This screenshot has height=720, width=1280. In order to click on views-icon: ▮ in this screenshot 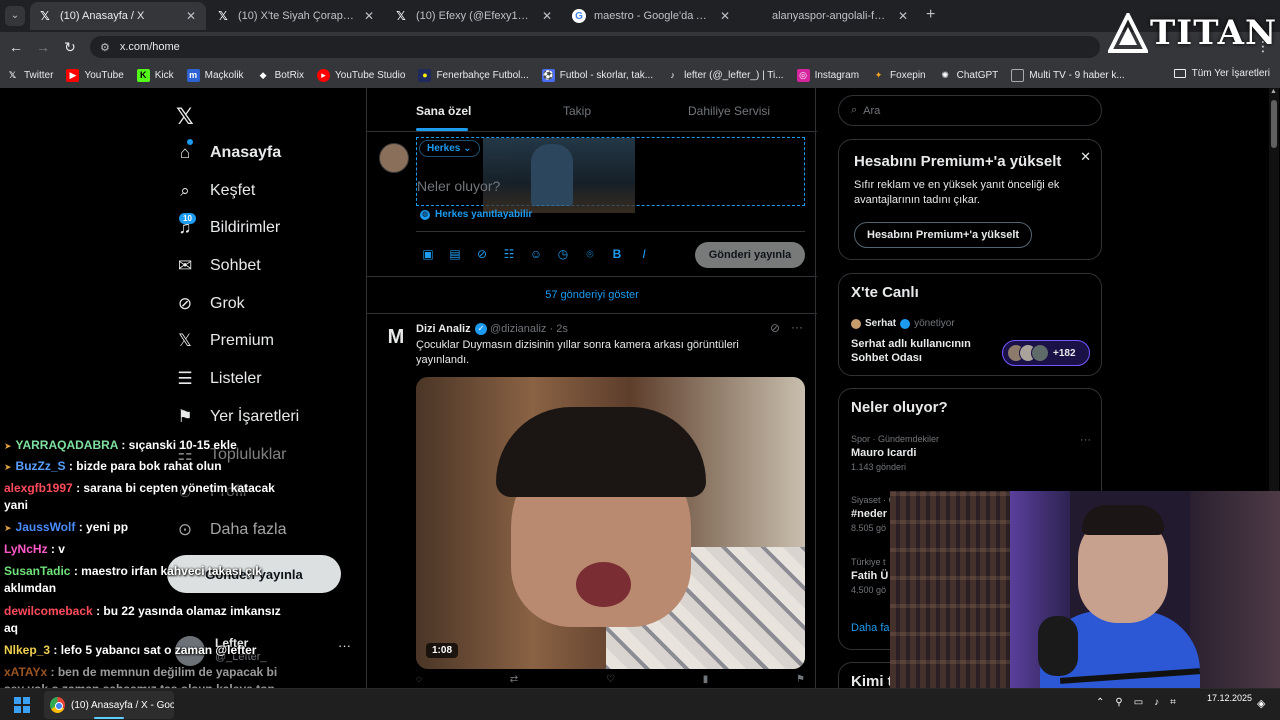, I will do `click(706, 681)`.